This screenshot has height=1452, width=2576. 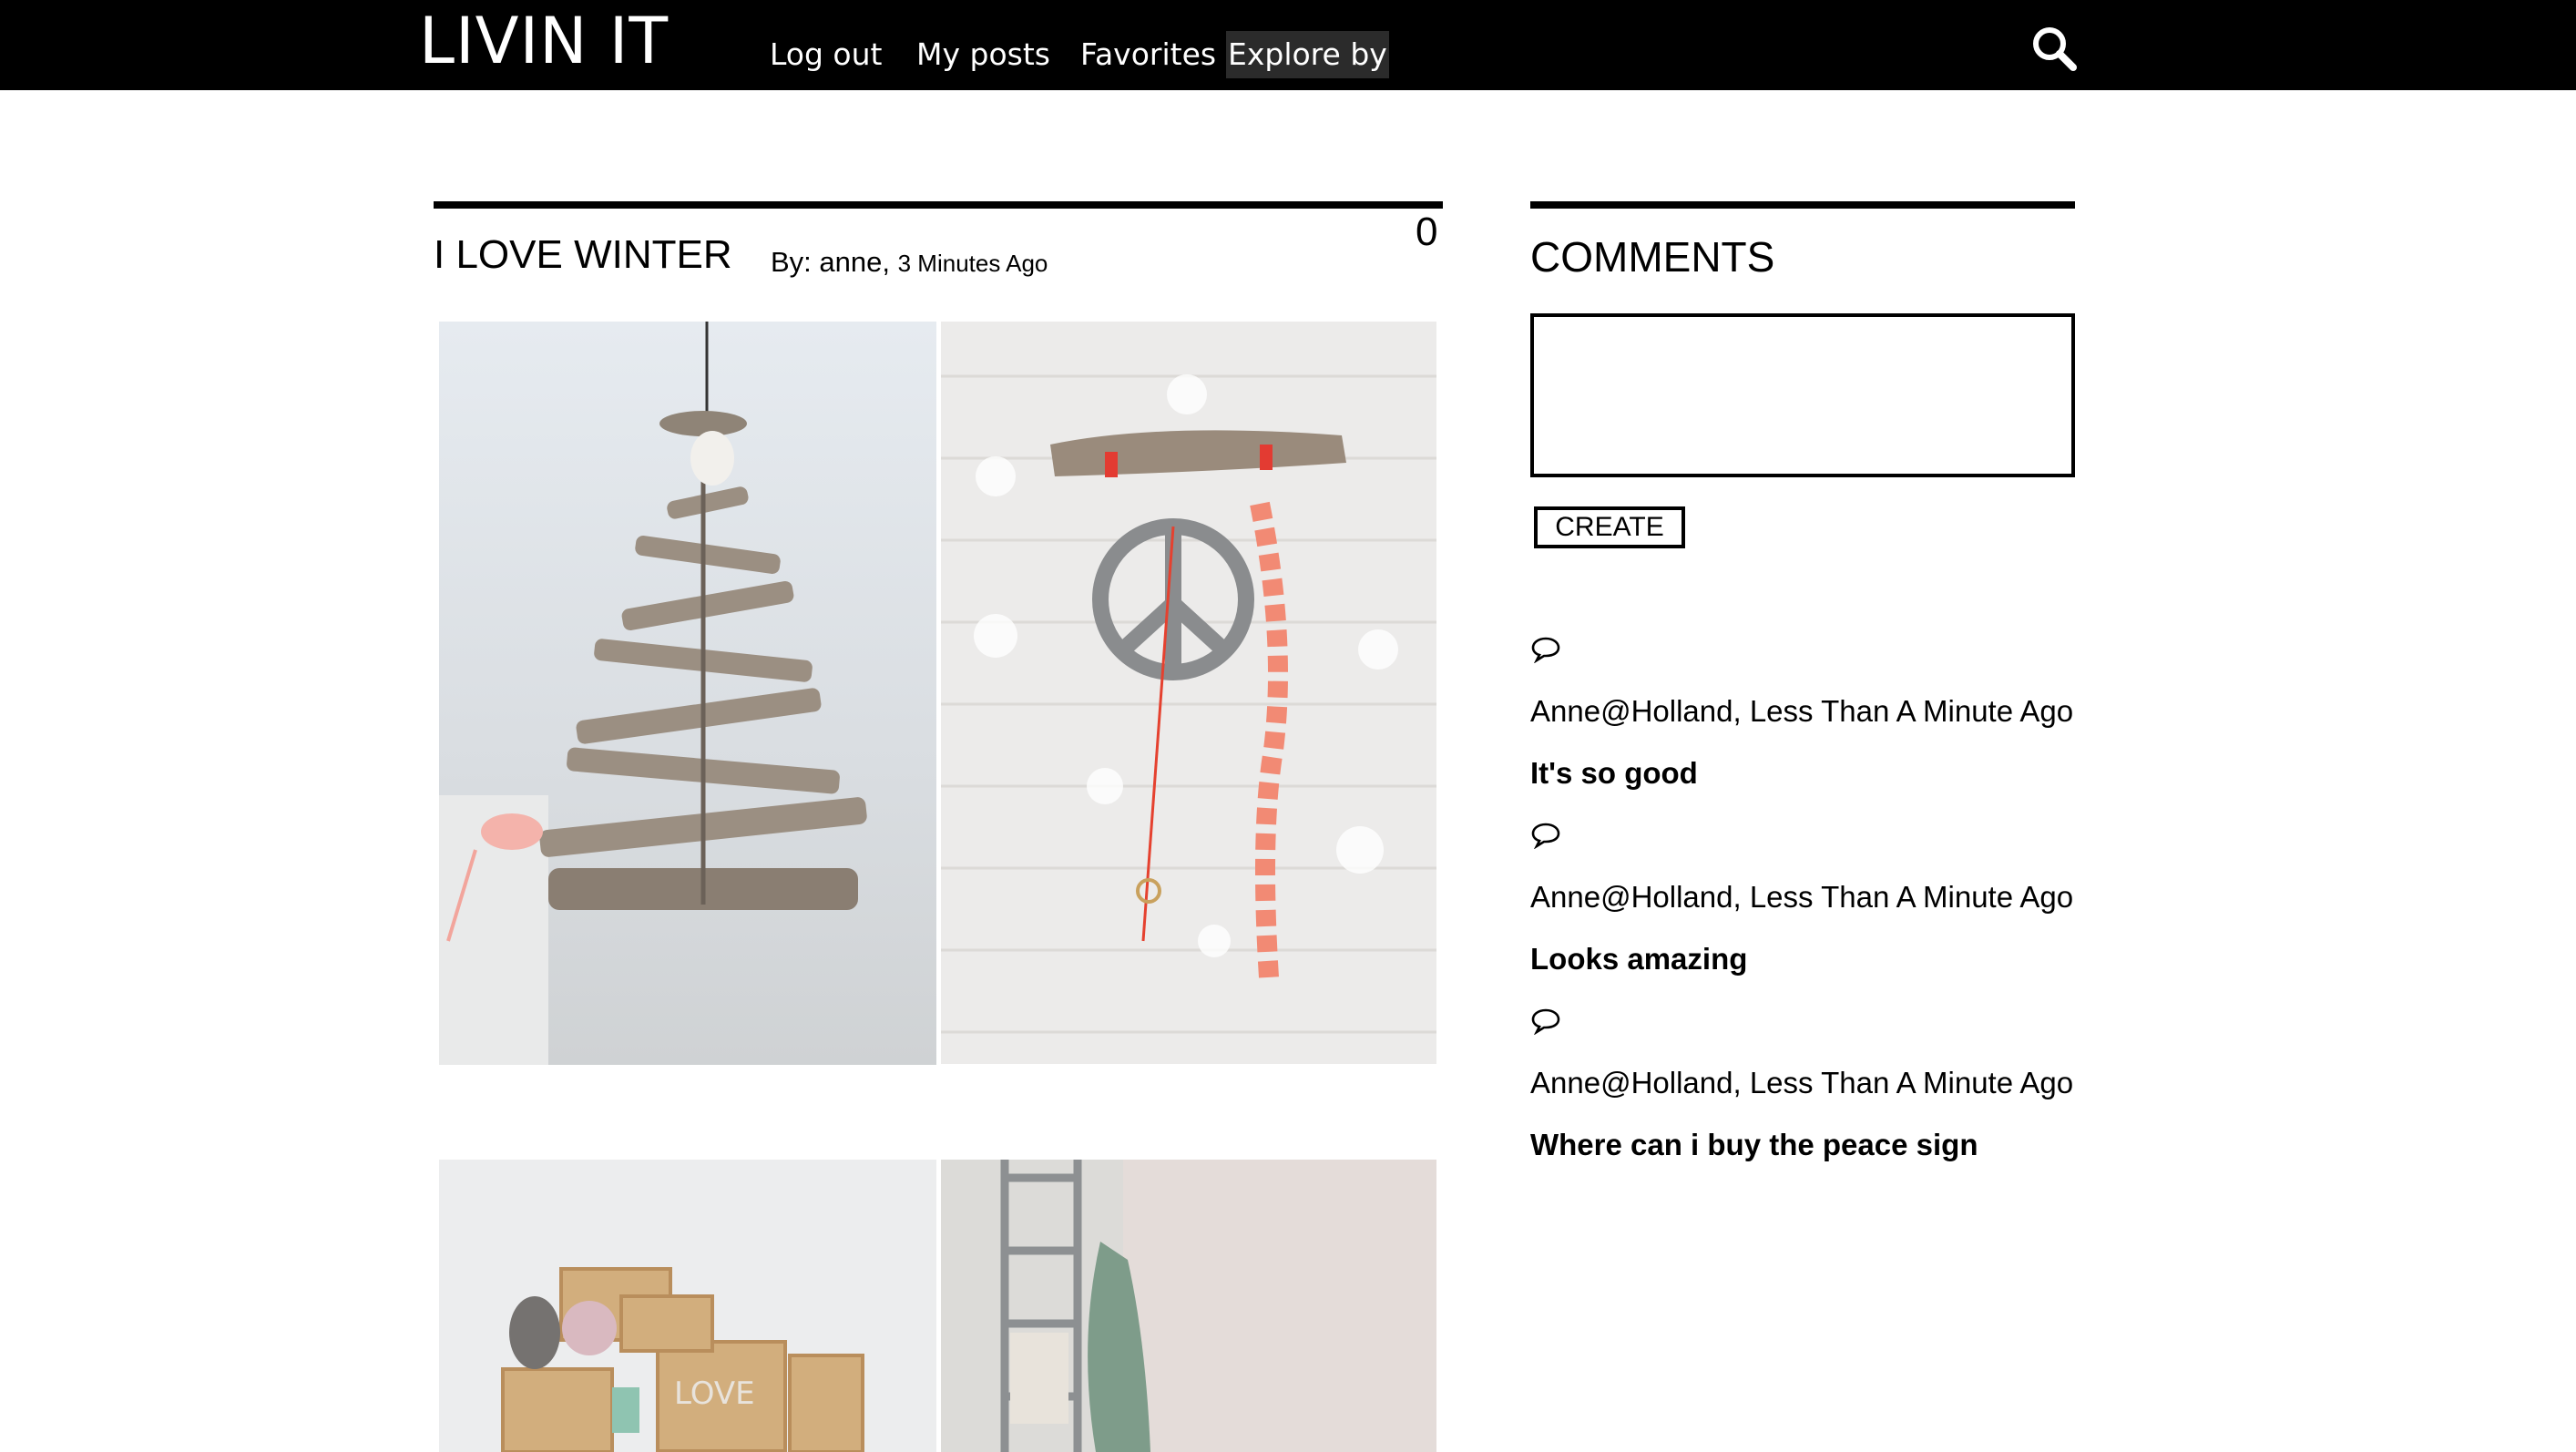 What do you see at coordinates (544, 41) in the screenshot?
I see `site-logo: LIVIN IT` at bounding box center [544, 41].